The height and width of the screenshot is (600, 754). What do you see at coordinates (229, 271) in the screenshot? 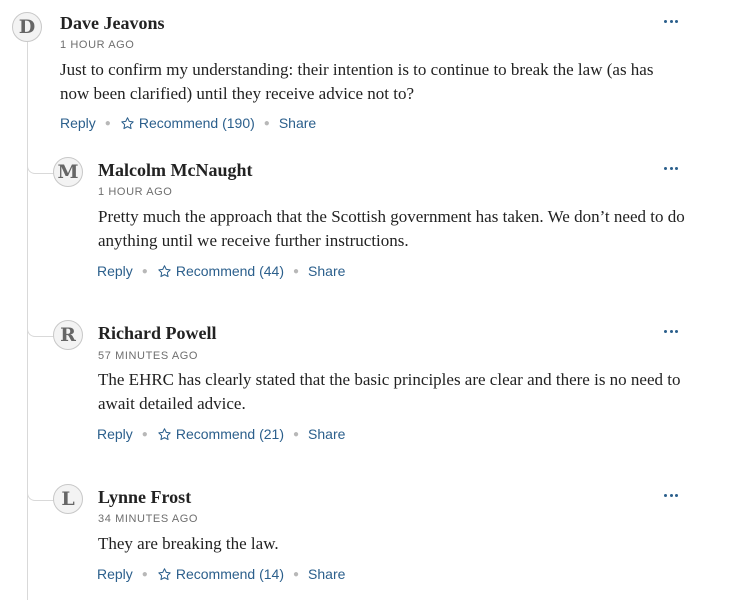
I see `recommend-label: Recommend (44)` at bounding box center [229, 271].